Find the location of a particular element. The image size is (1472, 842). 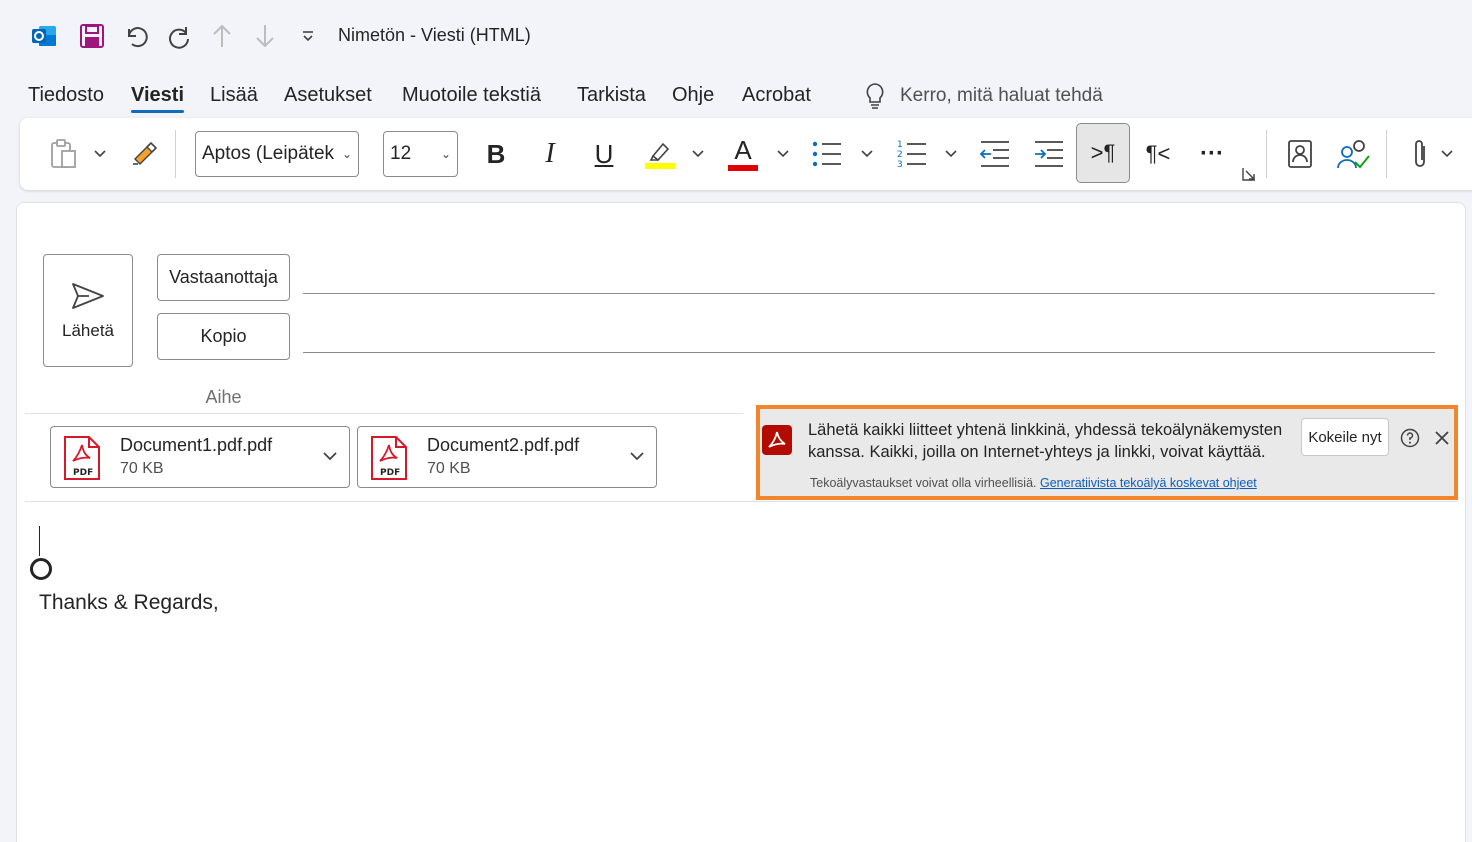

attachment-name: Document2.pdf.pdf is located at coordinates (503, 445).